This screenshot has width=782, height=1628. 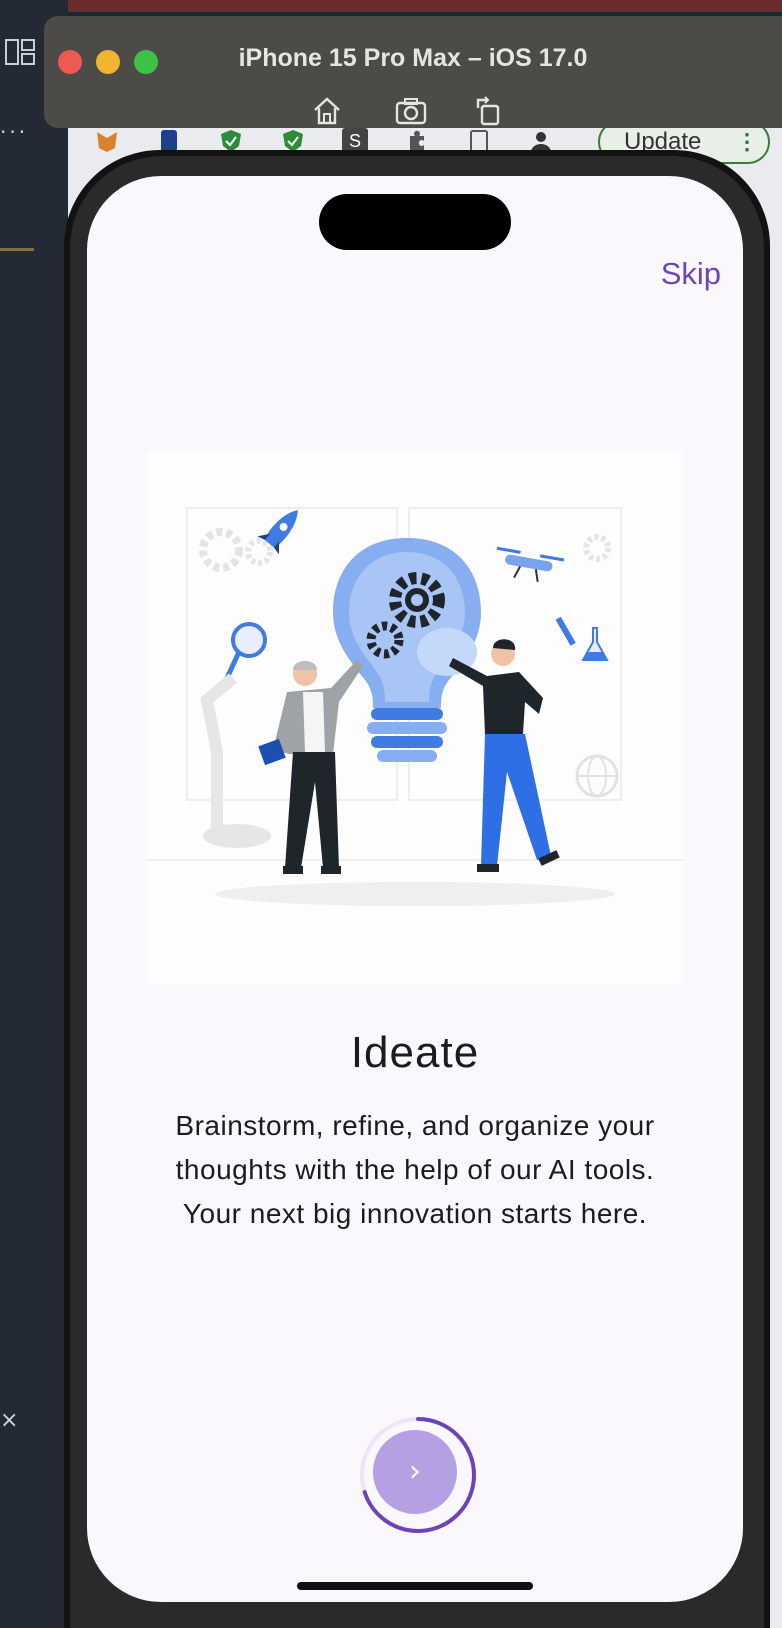 I want to click on close-icon: ×, so click(x=9, y=1420).